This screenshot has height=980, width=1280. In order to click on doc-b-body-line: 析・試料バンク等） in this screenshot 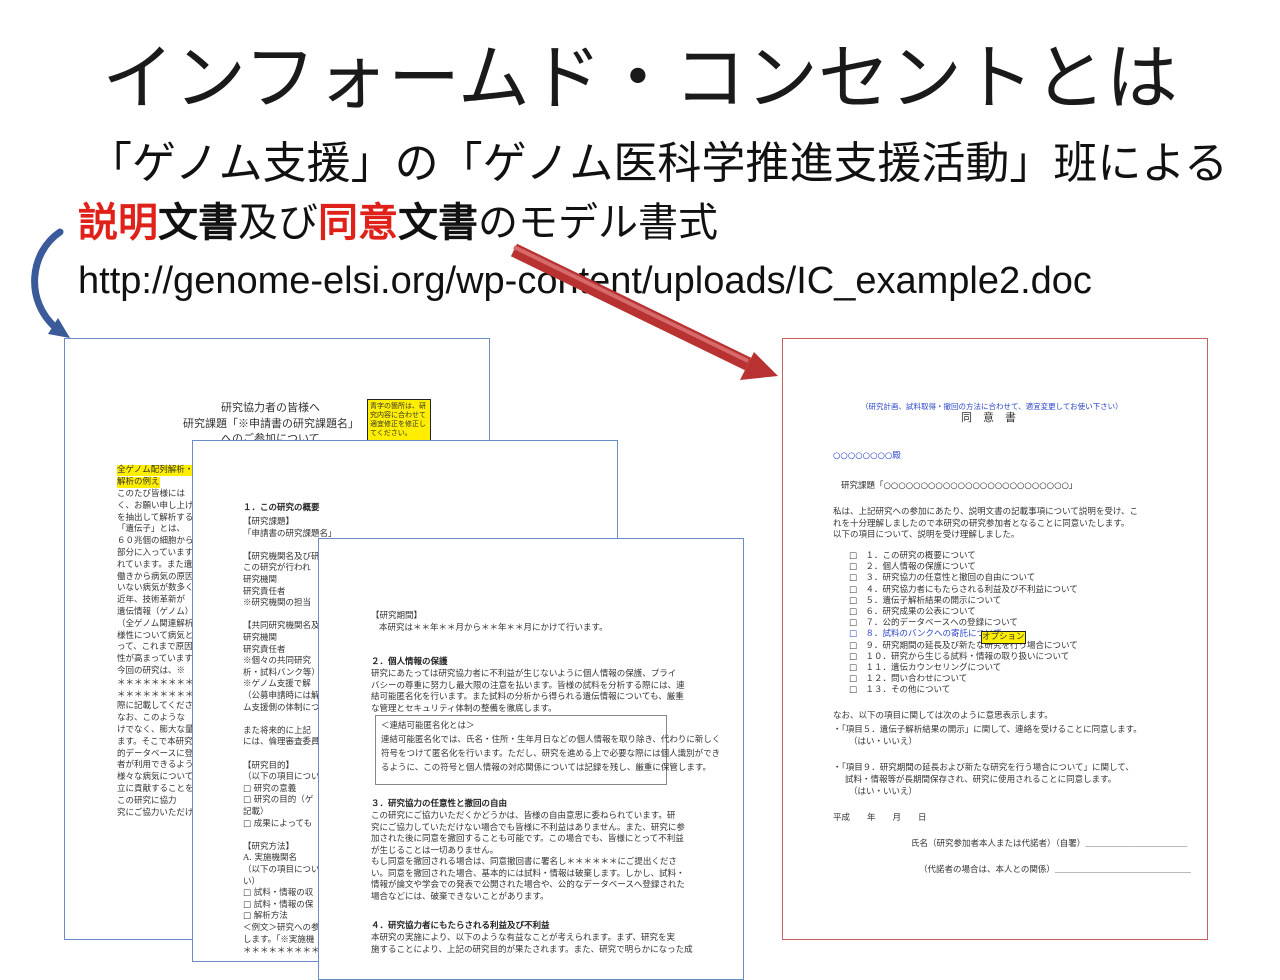, I will do `click(281, 672)`.